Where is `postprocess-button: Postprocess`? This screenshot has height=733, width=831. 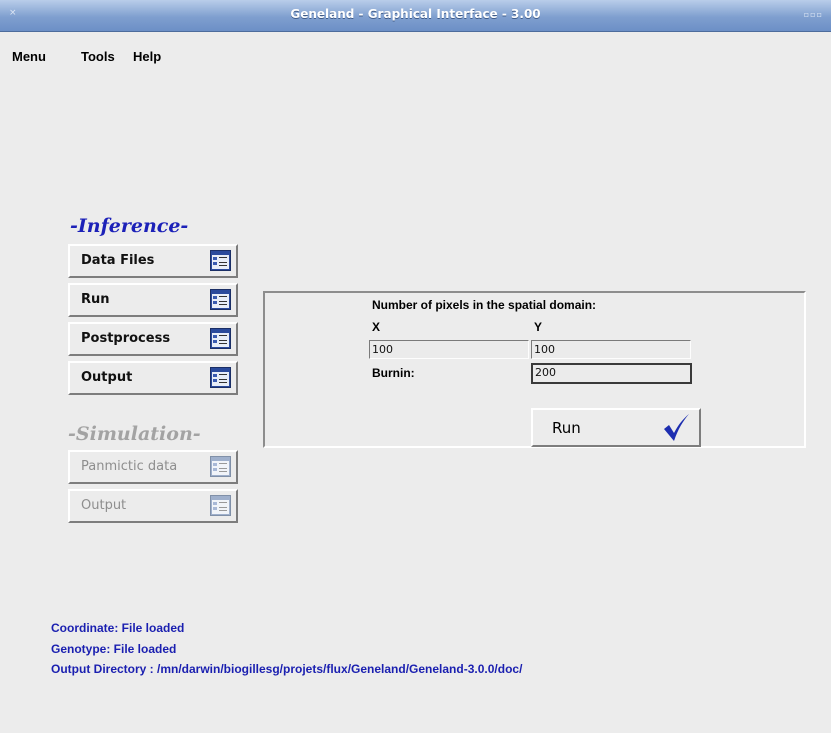 postprocess-button: Postprocess is located at coordinates (153, 339).